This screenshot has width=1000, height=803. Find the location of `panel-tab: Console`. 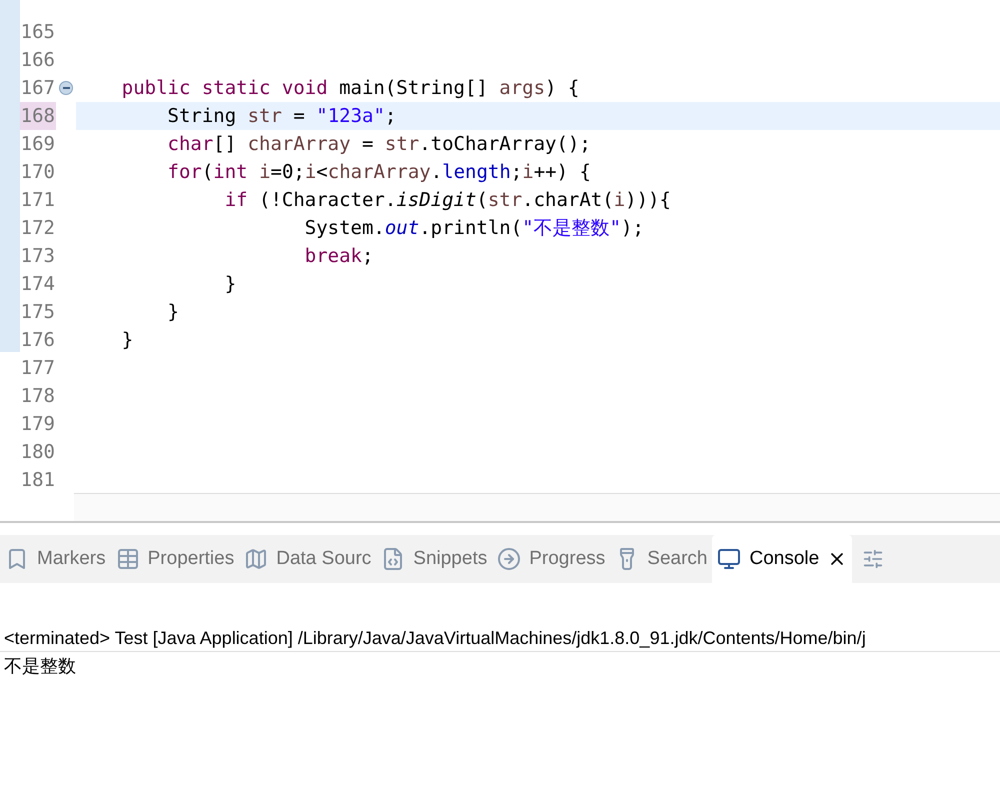

panel-tab: Console is located at coordinates (782, 559).